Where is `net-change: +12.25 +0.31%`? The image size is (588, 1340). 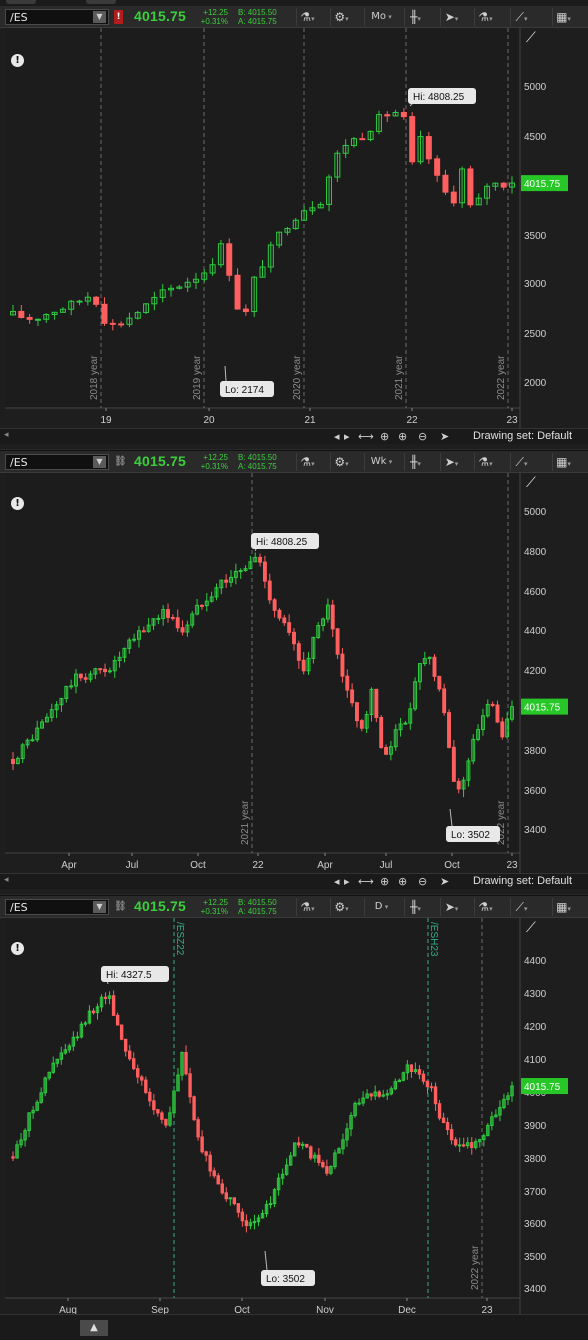
net-change: +12.25 +0.31% is located at coordinates (213, 17).